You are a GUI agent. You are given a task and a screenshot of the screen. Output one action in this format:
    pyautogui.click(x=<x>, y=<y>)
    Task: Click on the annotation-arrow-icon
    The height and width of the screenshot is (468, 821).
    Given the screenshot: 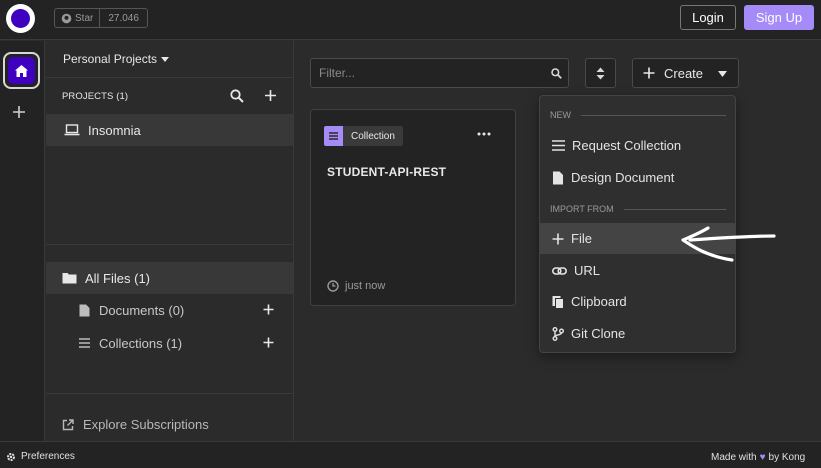 What is the action you would take?
    pyautogui.click(x=728, y=244)
    